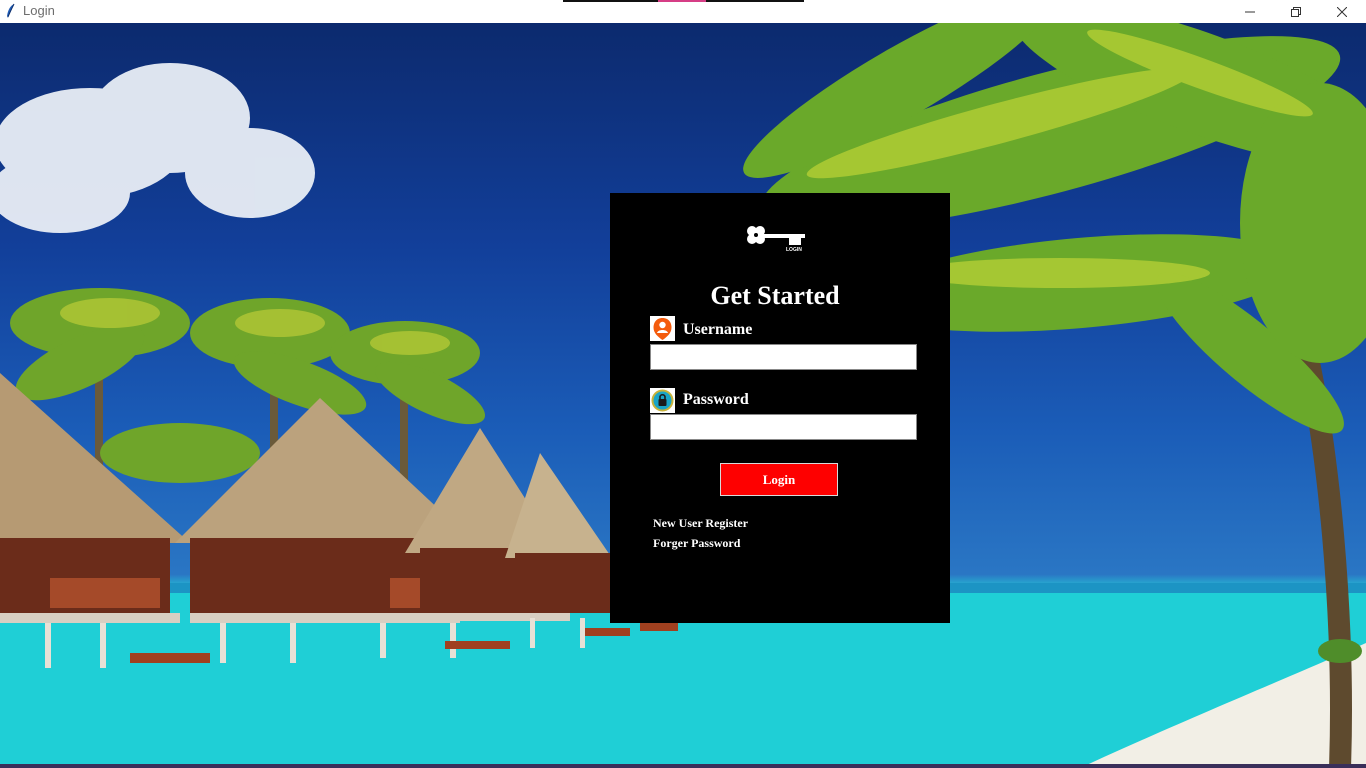 This screenshot has width=1366, height=768. I want to click on forgot-password-link: Forger Password, so click(696, 543).